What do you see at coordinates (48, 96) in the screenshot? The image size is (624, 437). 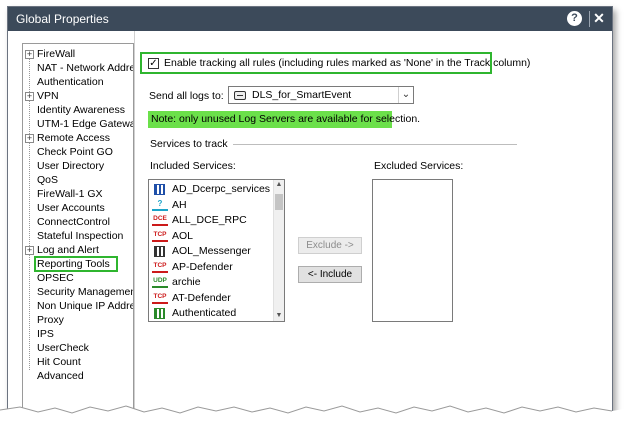 I see `tree-item-label: VPN` at bounding box center [48, 96].